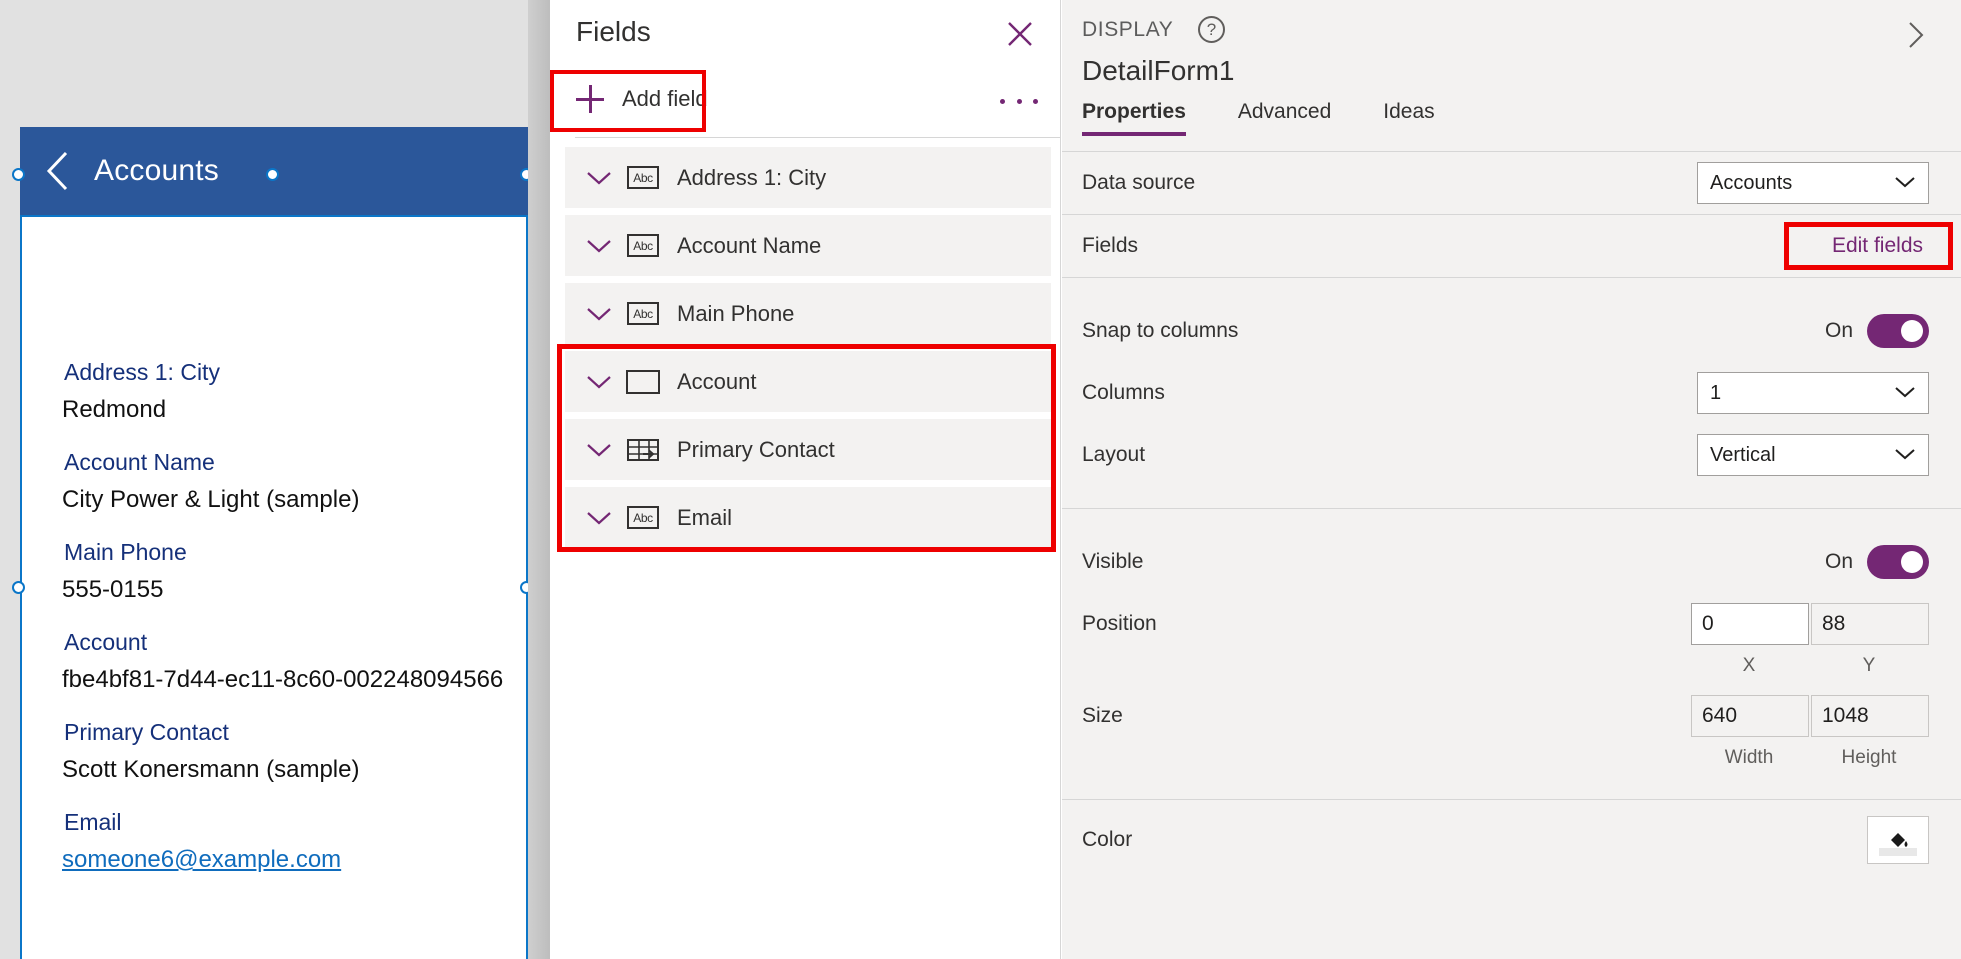 Image resolution: width=1961 pixels, height=959 pixels. Describe the element at coordinates (1750, 624) in the screenshot. I see `position-x-input: 0` at that location.